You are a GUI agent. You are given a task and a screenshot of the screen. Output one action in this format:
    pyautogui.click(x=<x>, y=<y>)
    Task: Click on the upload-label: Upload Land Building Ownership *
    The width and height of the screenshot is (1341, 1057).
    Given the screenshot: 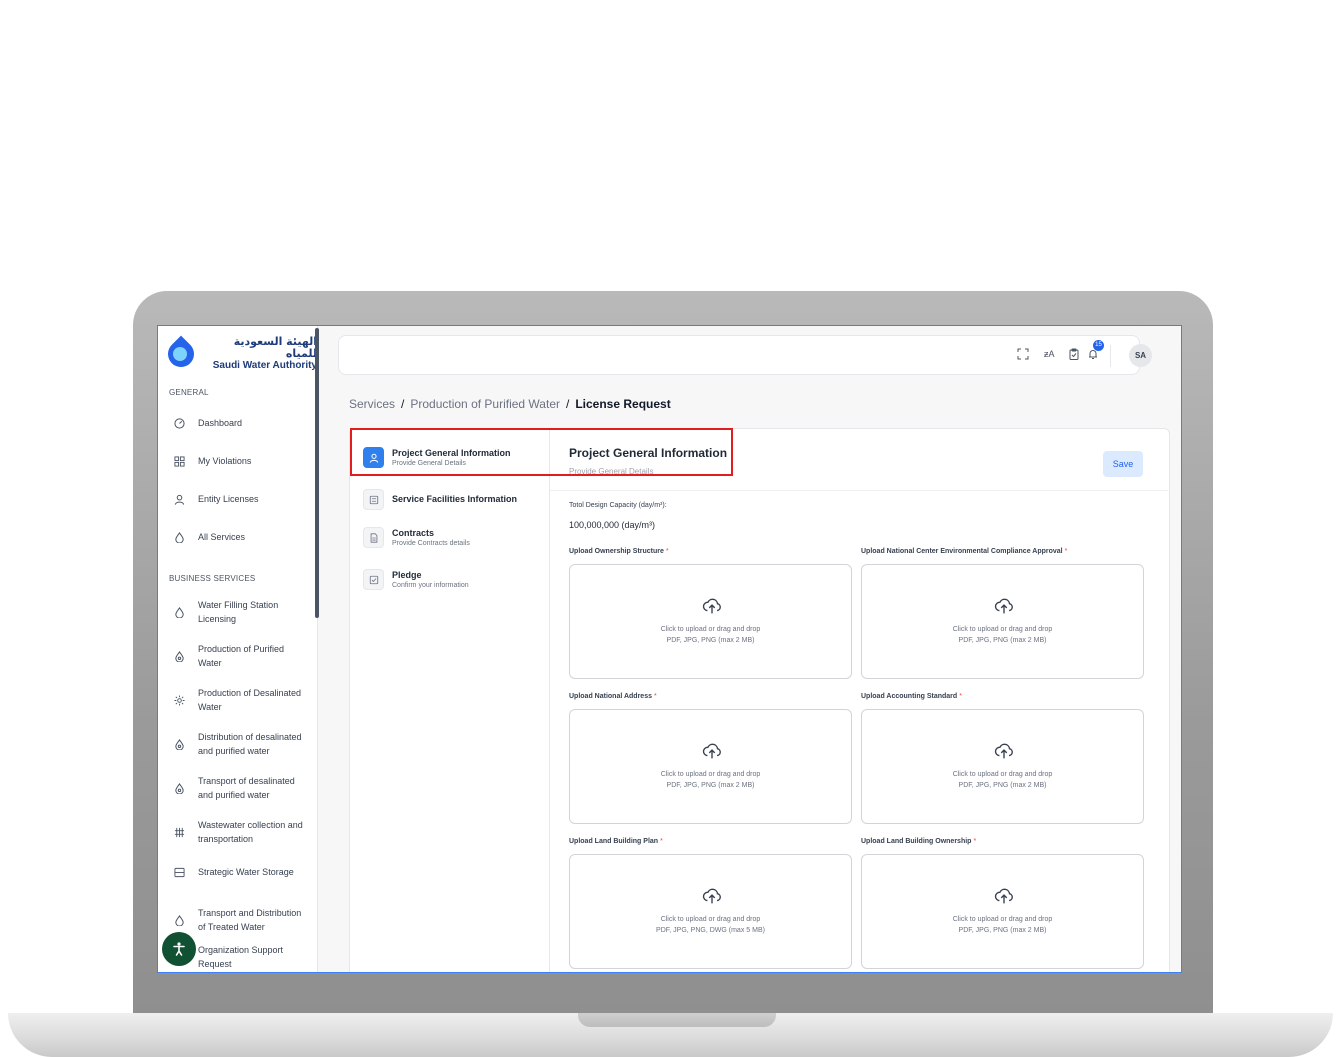 What is the action you would take?
    pyautogui.click(x=918, y=841)
    